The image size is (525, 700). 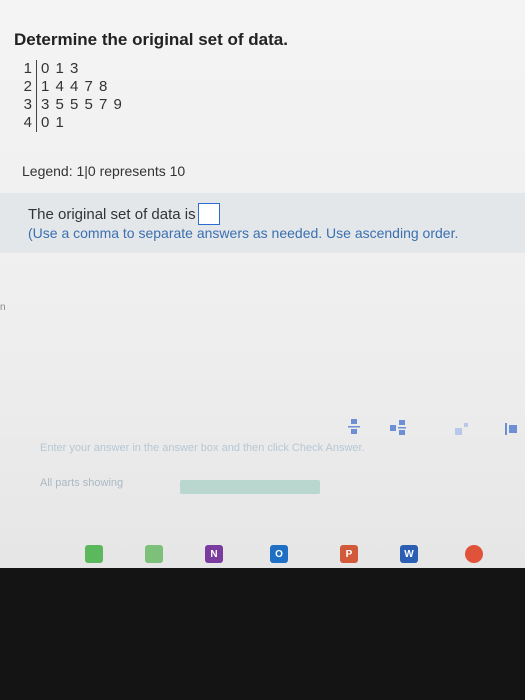 What do you see at coordinates (71, 123) in the screenshot?
I see `stem-leaf-row: 4 0 1` at bounding box center [71, 123].